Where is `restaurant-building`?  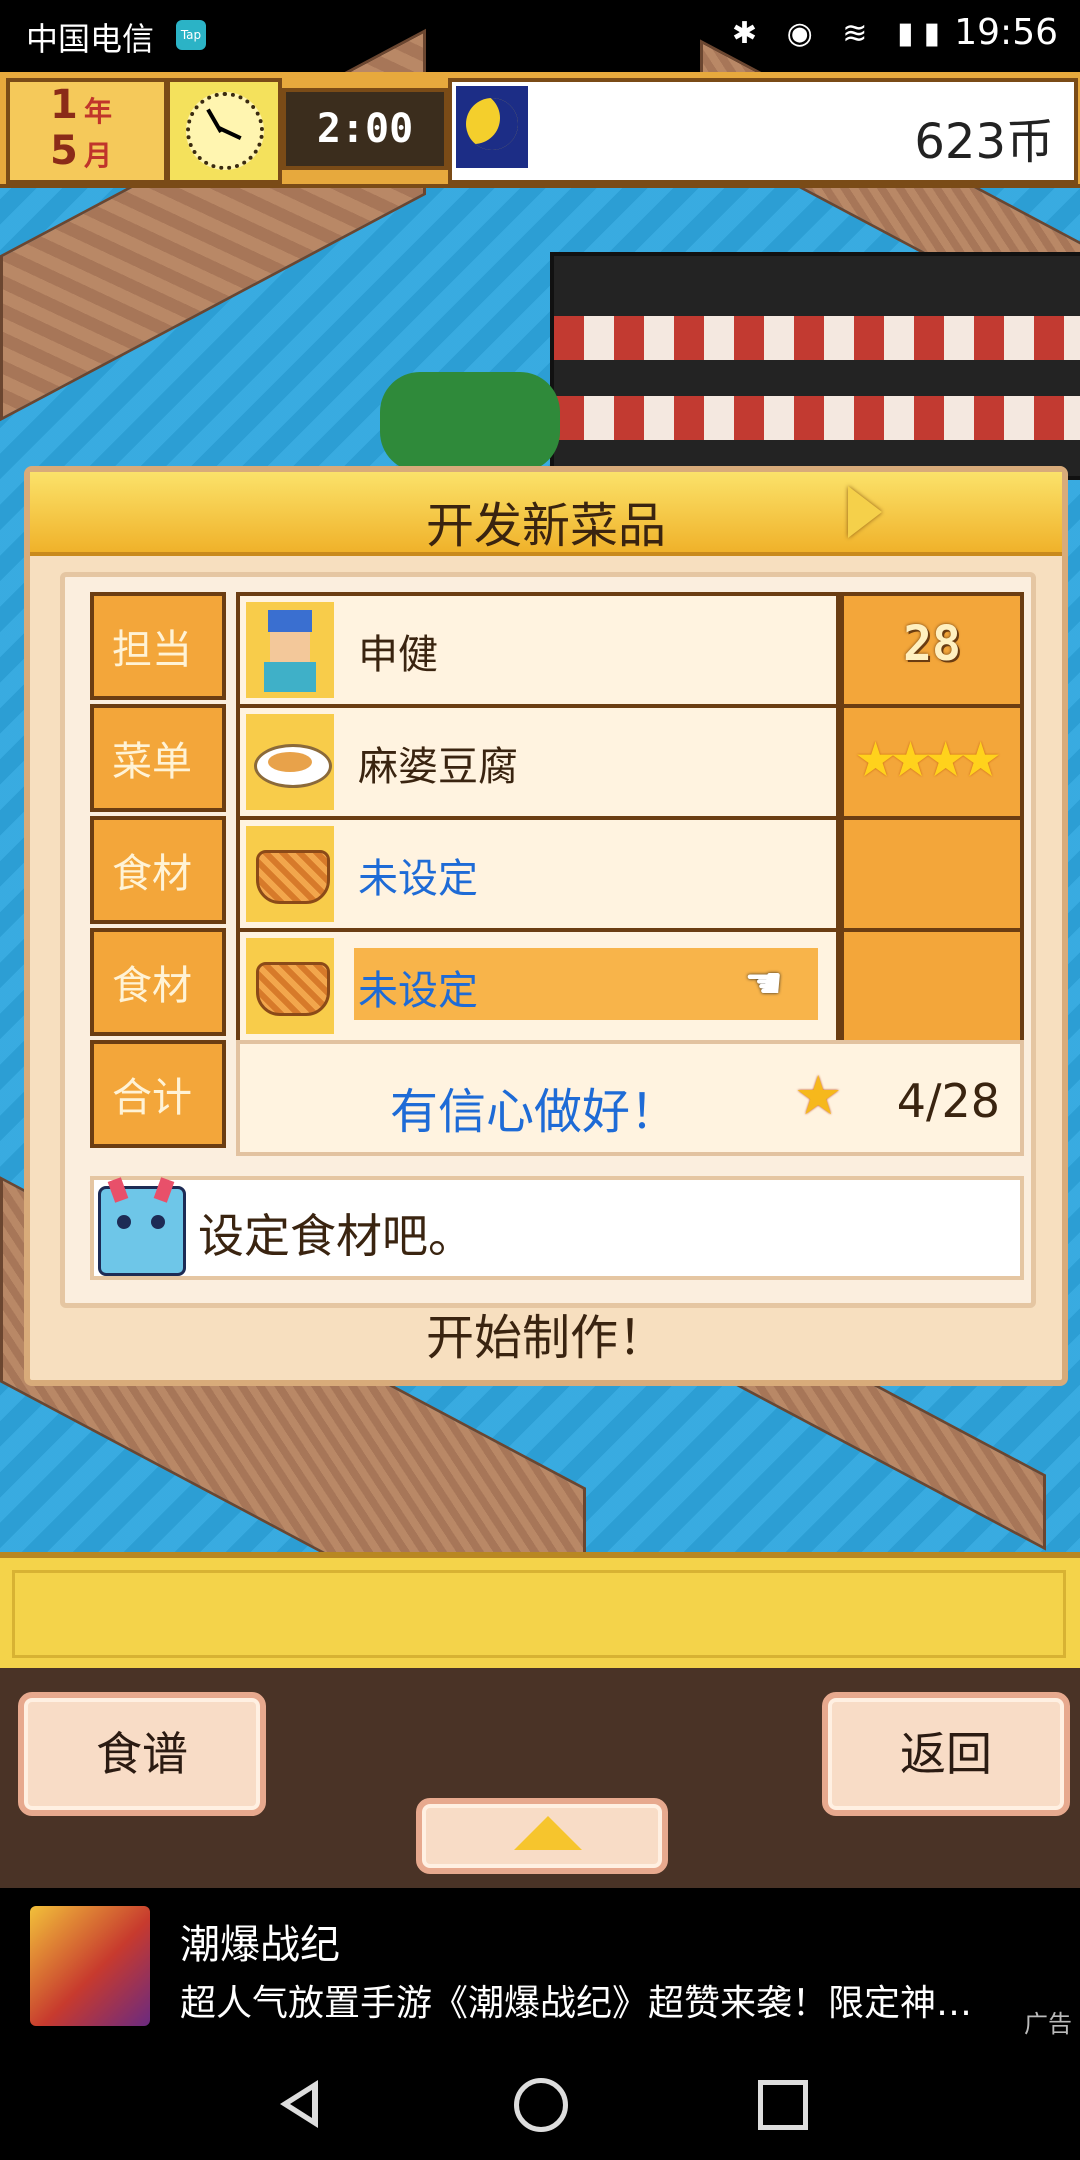 restaurant-building is located at coordinates (815, 366).